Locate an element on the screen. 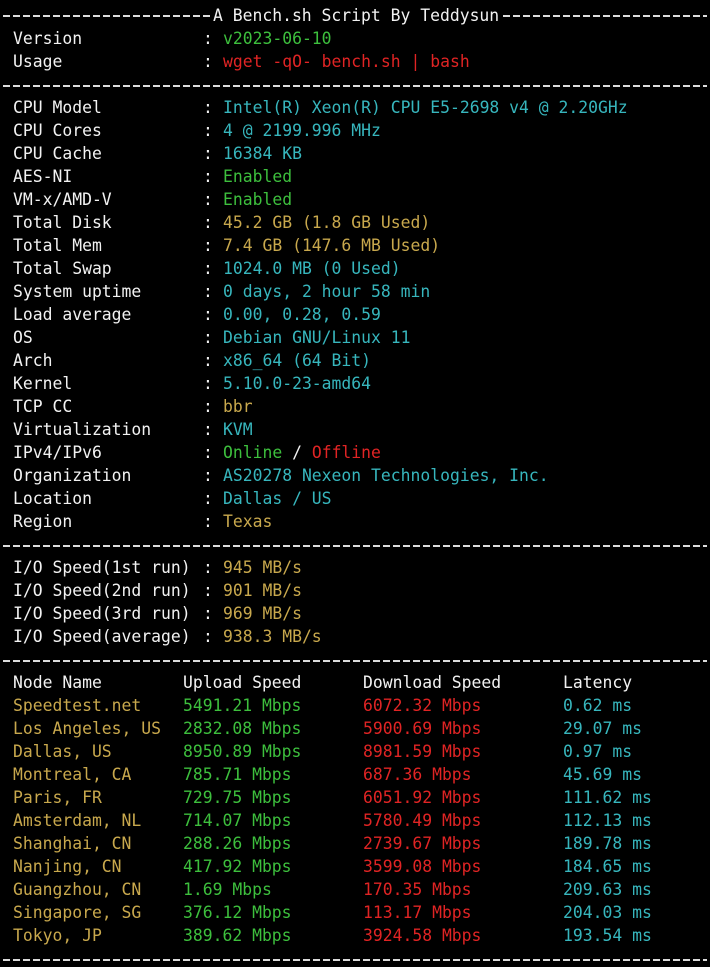 Image resolution: width=710 pixels, height=967 pixels. system-row-label: Kernel is located at coordinates (43, 383).